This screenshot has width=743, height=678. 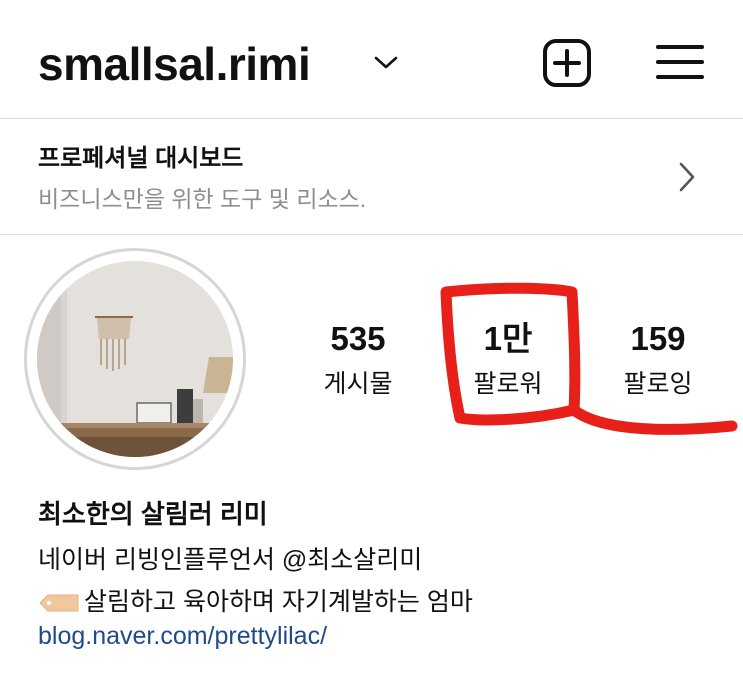 What do you see at coordinates (358, 360) in the screenshot?
I see `posts-stat: 535 게시물` at bounding box center [358, 360].